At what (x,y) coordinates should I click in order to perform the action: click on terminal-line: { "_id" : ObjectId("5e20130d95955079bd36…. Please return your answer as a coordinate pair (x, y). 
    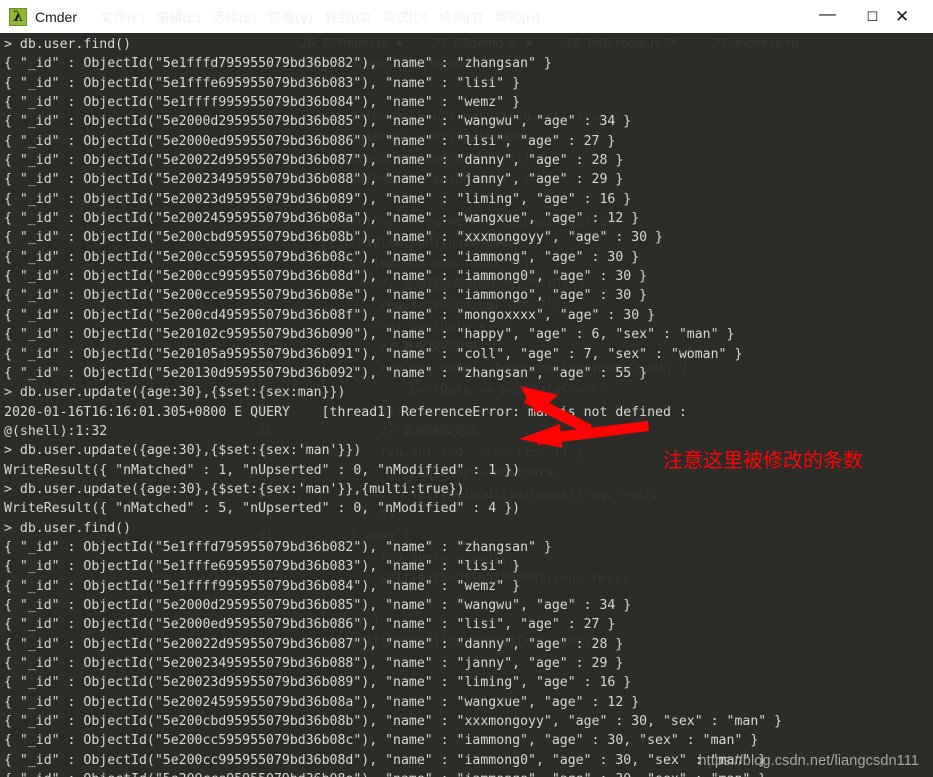
    Looking at the image, I should click on (326, 373).